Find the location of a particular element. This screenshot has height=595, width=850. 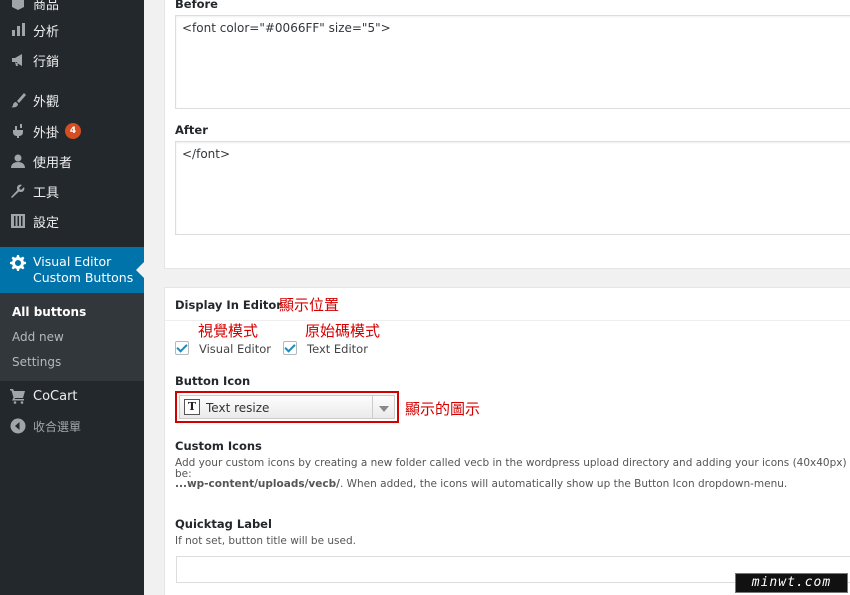

chevron-down-icon is located at coordinates (383, 407).